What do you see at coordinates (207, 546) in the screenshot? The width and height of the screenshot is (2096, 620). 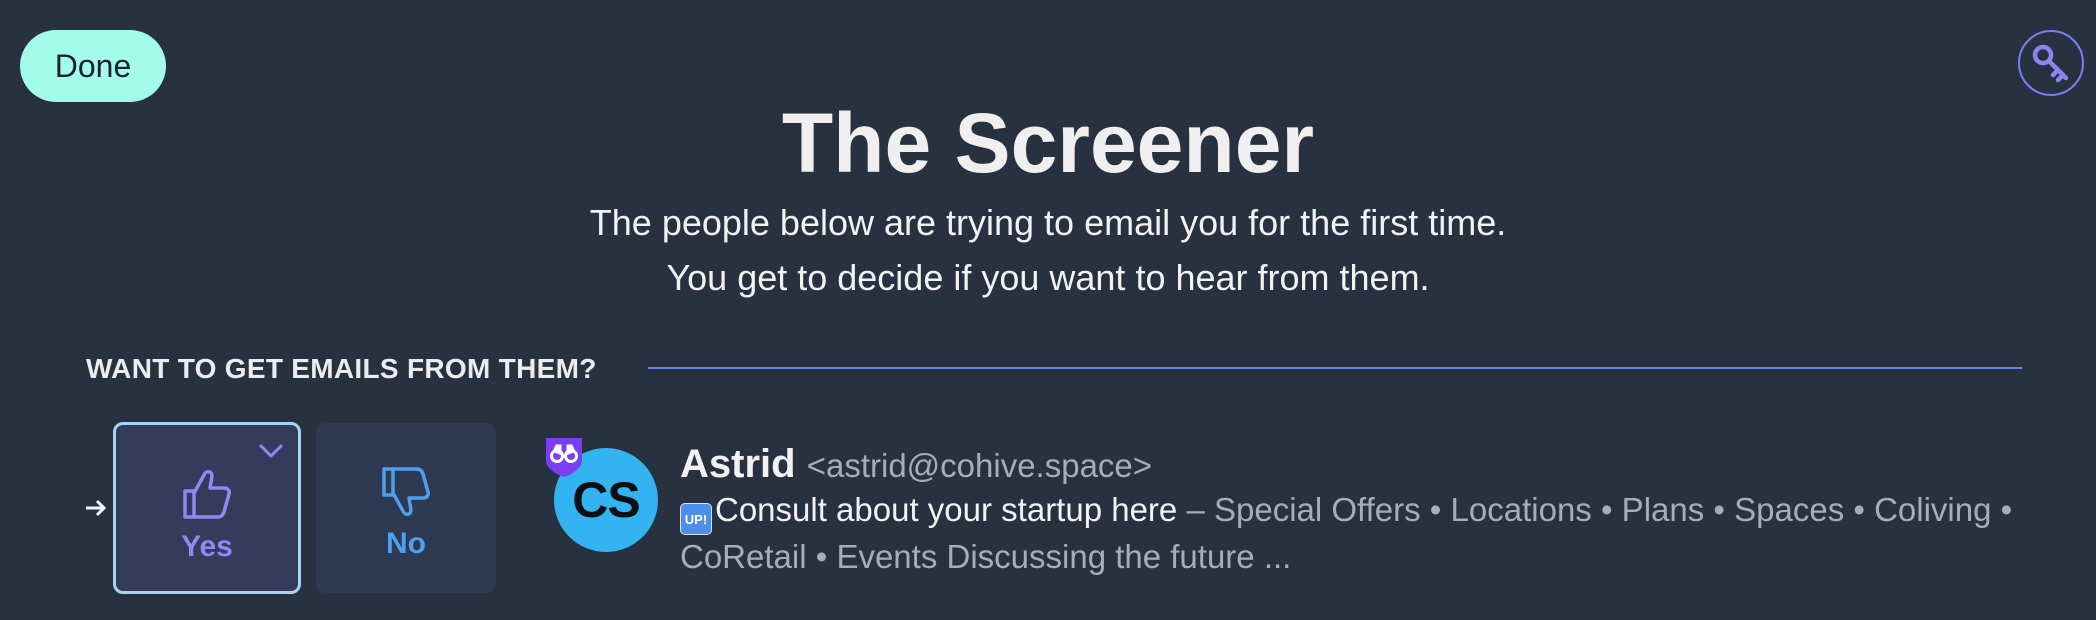 I see `yes-label: Yes` at bounding box center [207, 546].